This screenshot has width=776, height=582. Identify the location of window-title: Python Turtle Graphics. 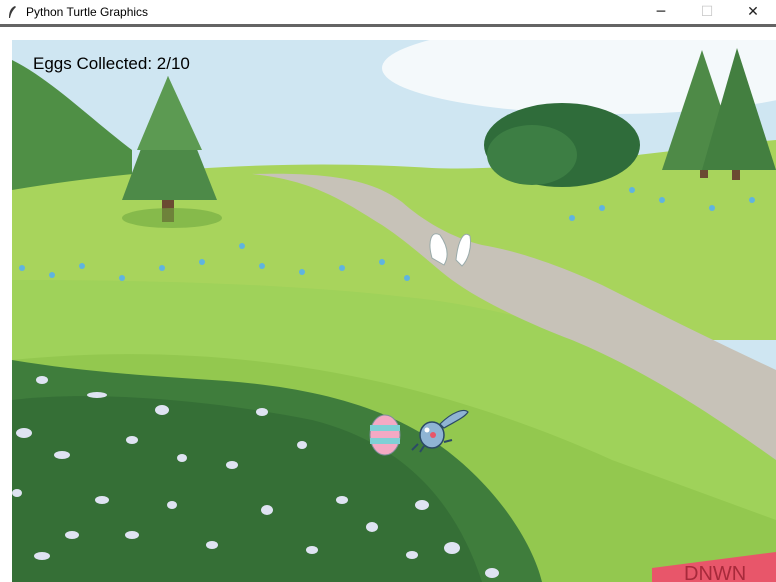
(87, 12).